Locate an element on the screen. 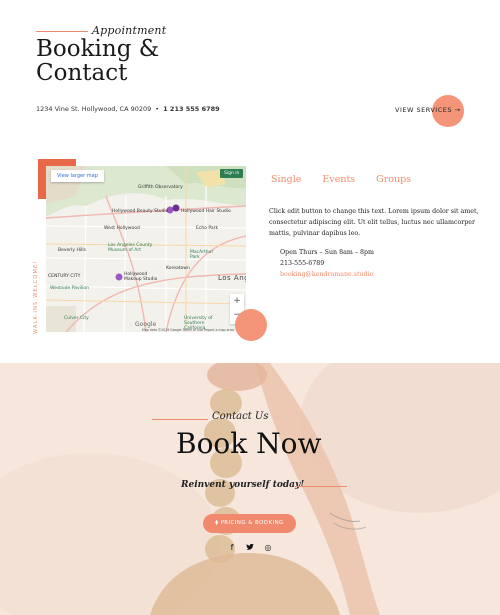  booking-tabs: Single Events Groups is located at coordinates (341, 179).